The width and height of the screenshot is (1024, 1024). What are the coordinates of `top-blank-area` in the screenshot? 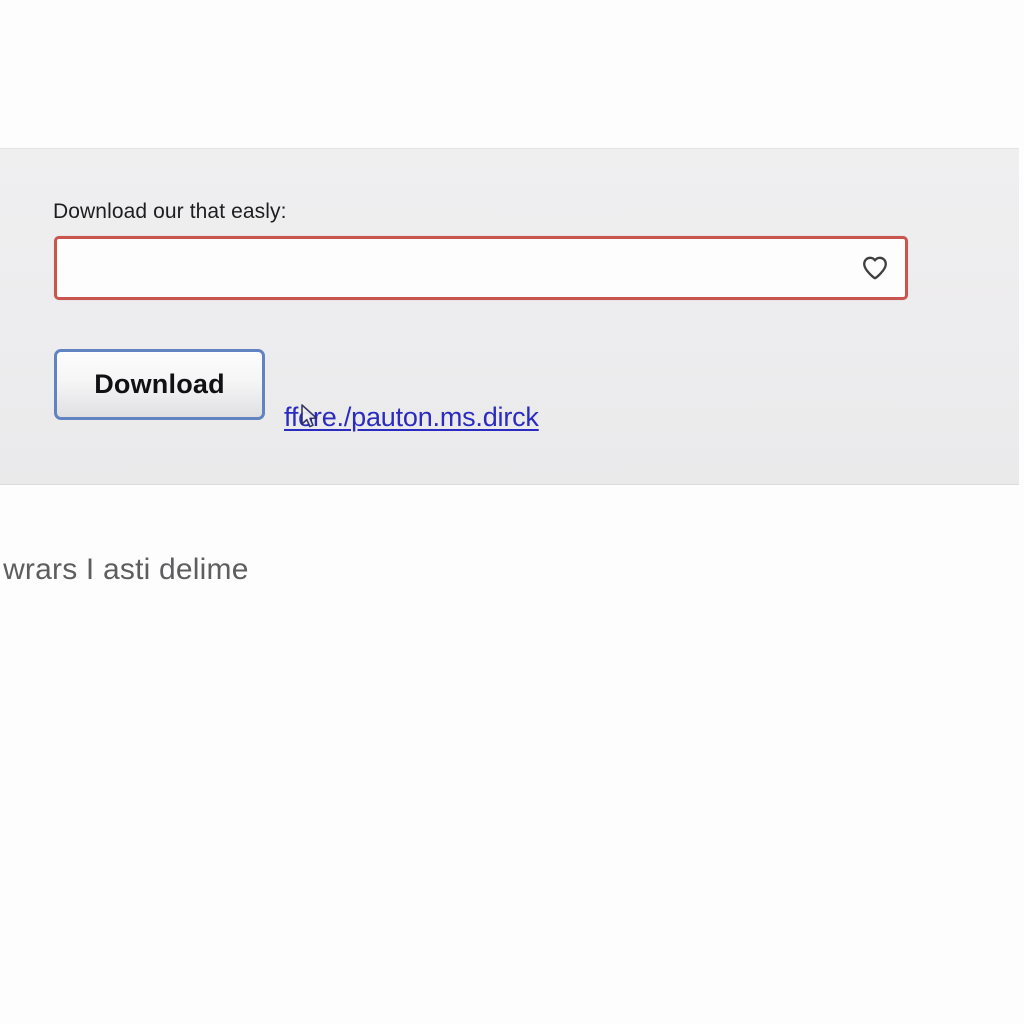 It's located at (512, 74).